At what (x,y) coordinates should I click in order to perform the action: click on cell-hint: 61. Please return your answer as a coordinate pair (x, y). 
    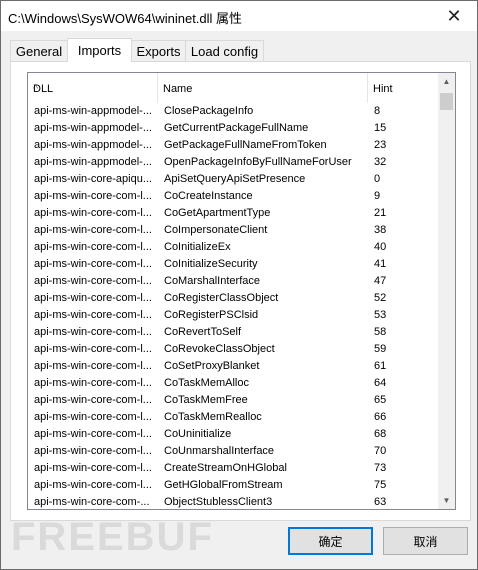
    Looking at the image, I should click on (380, 366).